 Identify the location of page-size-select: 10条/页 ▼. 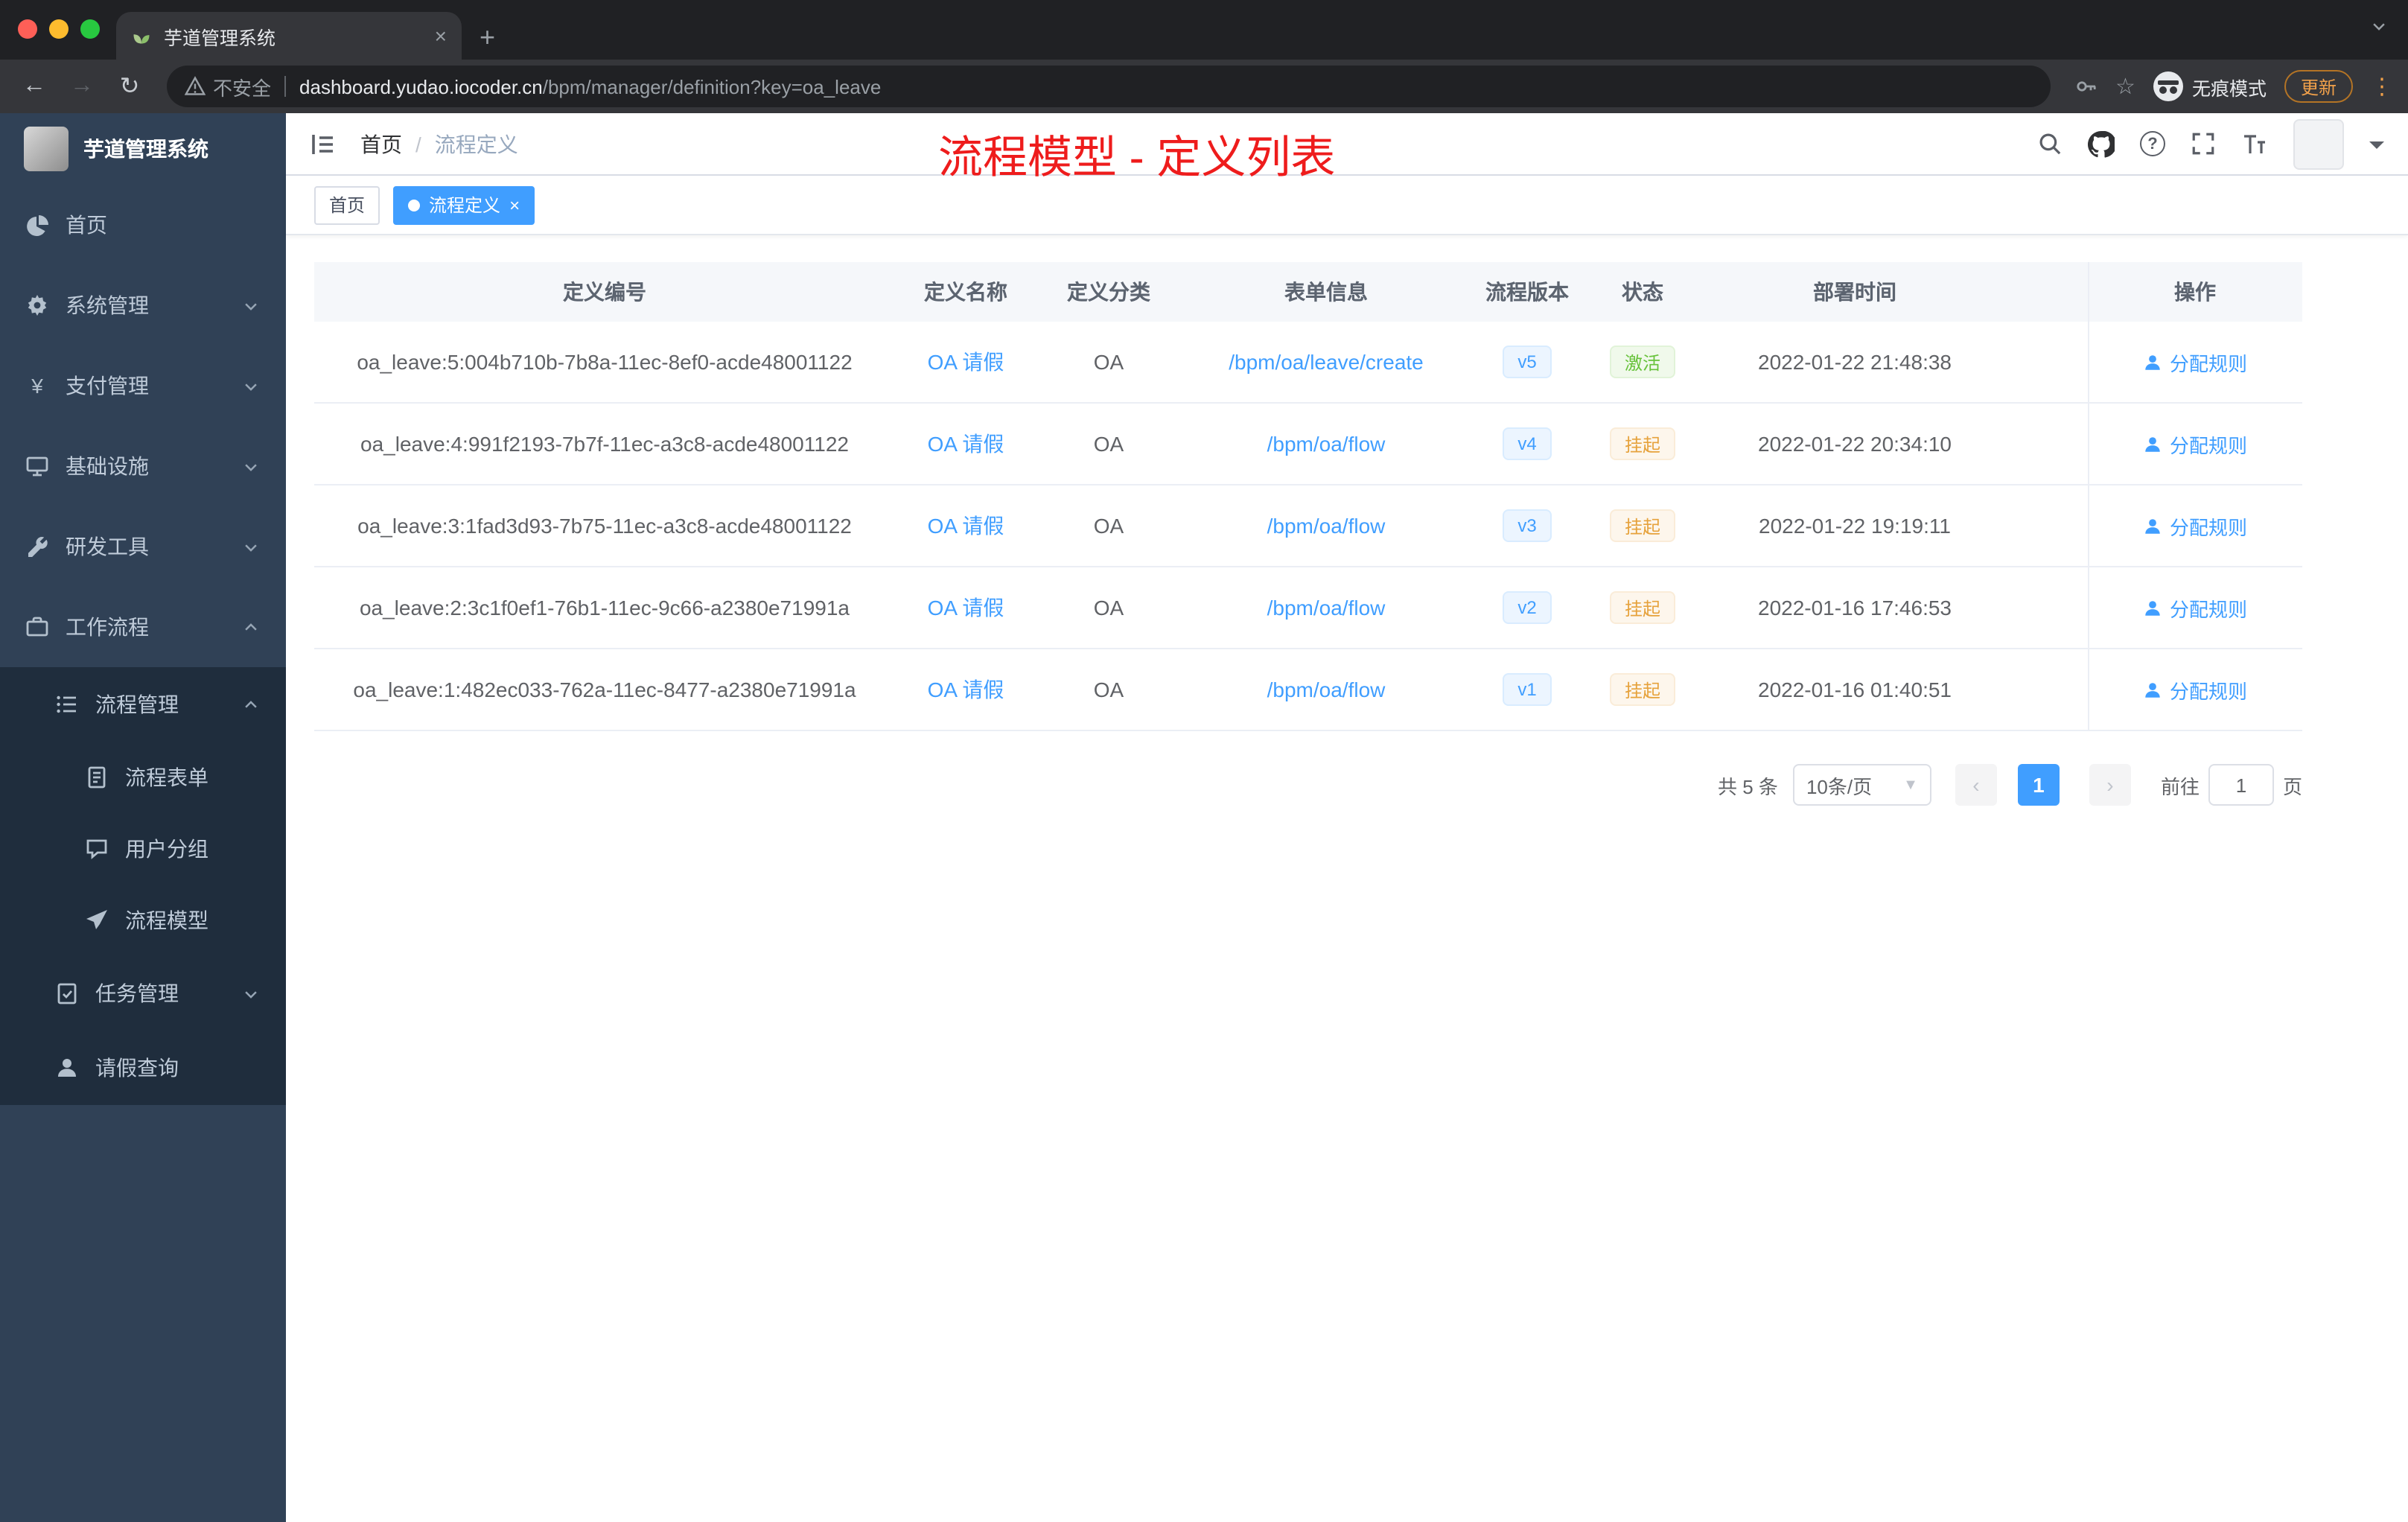
(1861, 785).